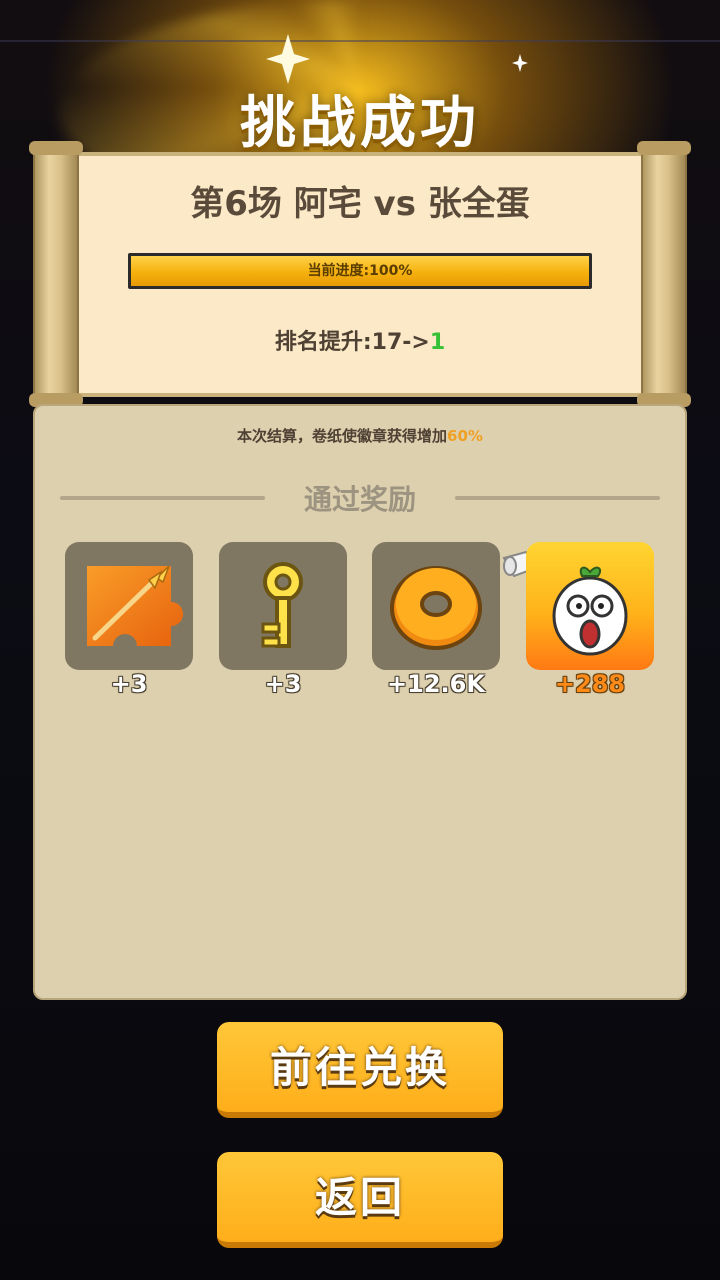 The width and height of the screenshot is (720, 1280). What do you see at coordinates (436, 684) in the screenshot?
I see `reward-count-coin: +12.6K` at bounding box center [436, 684].